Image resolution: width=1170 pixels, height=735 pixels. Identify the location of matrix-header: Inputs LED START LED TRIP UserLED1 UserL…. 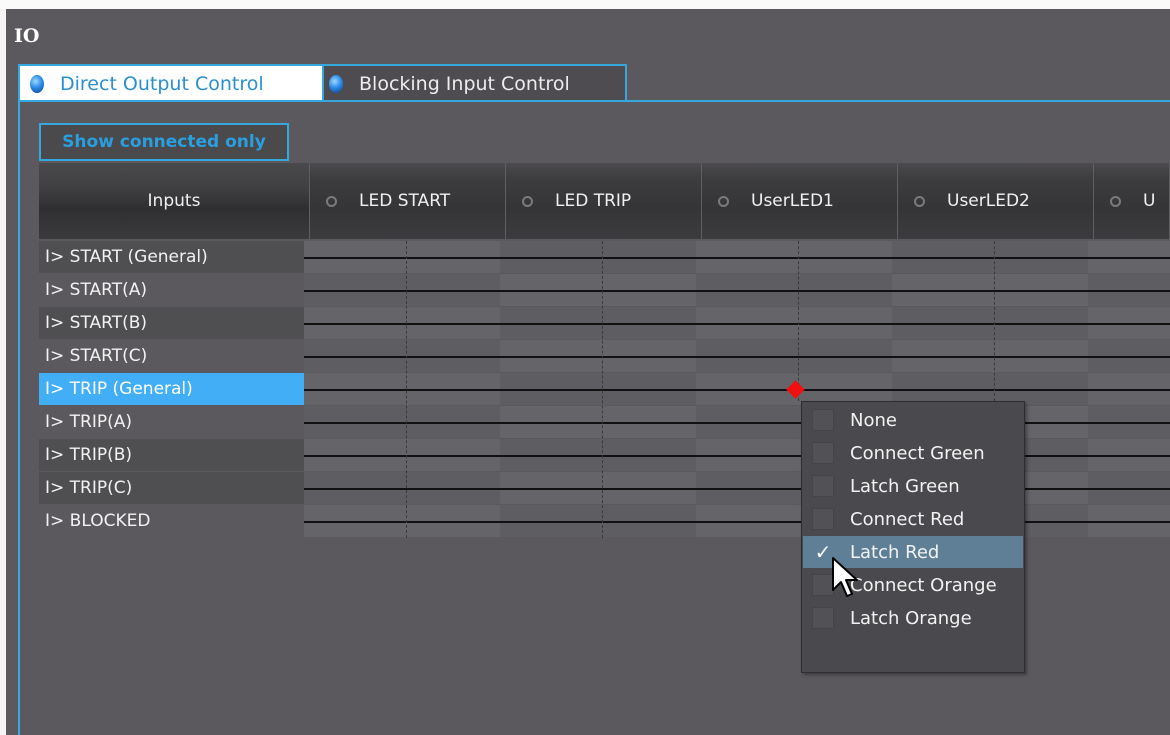
(604, 201).